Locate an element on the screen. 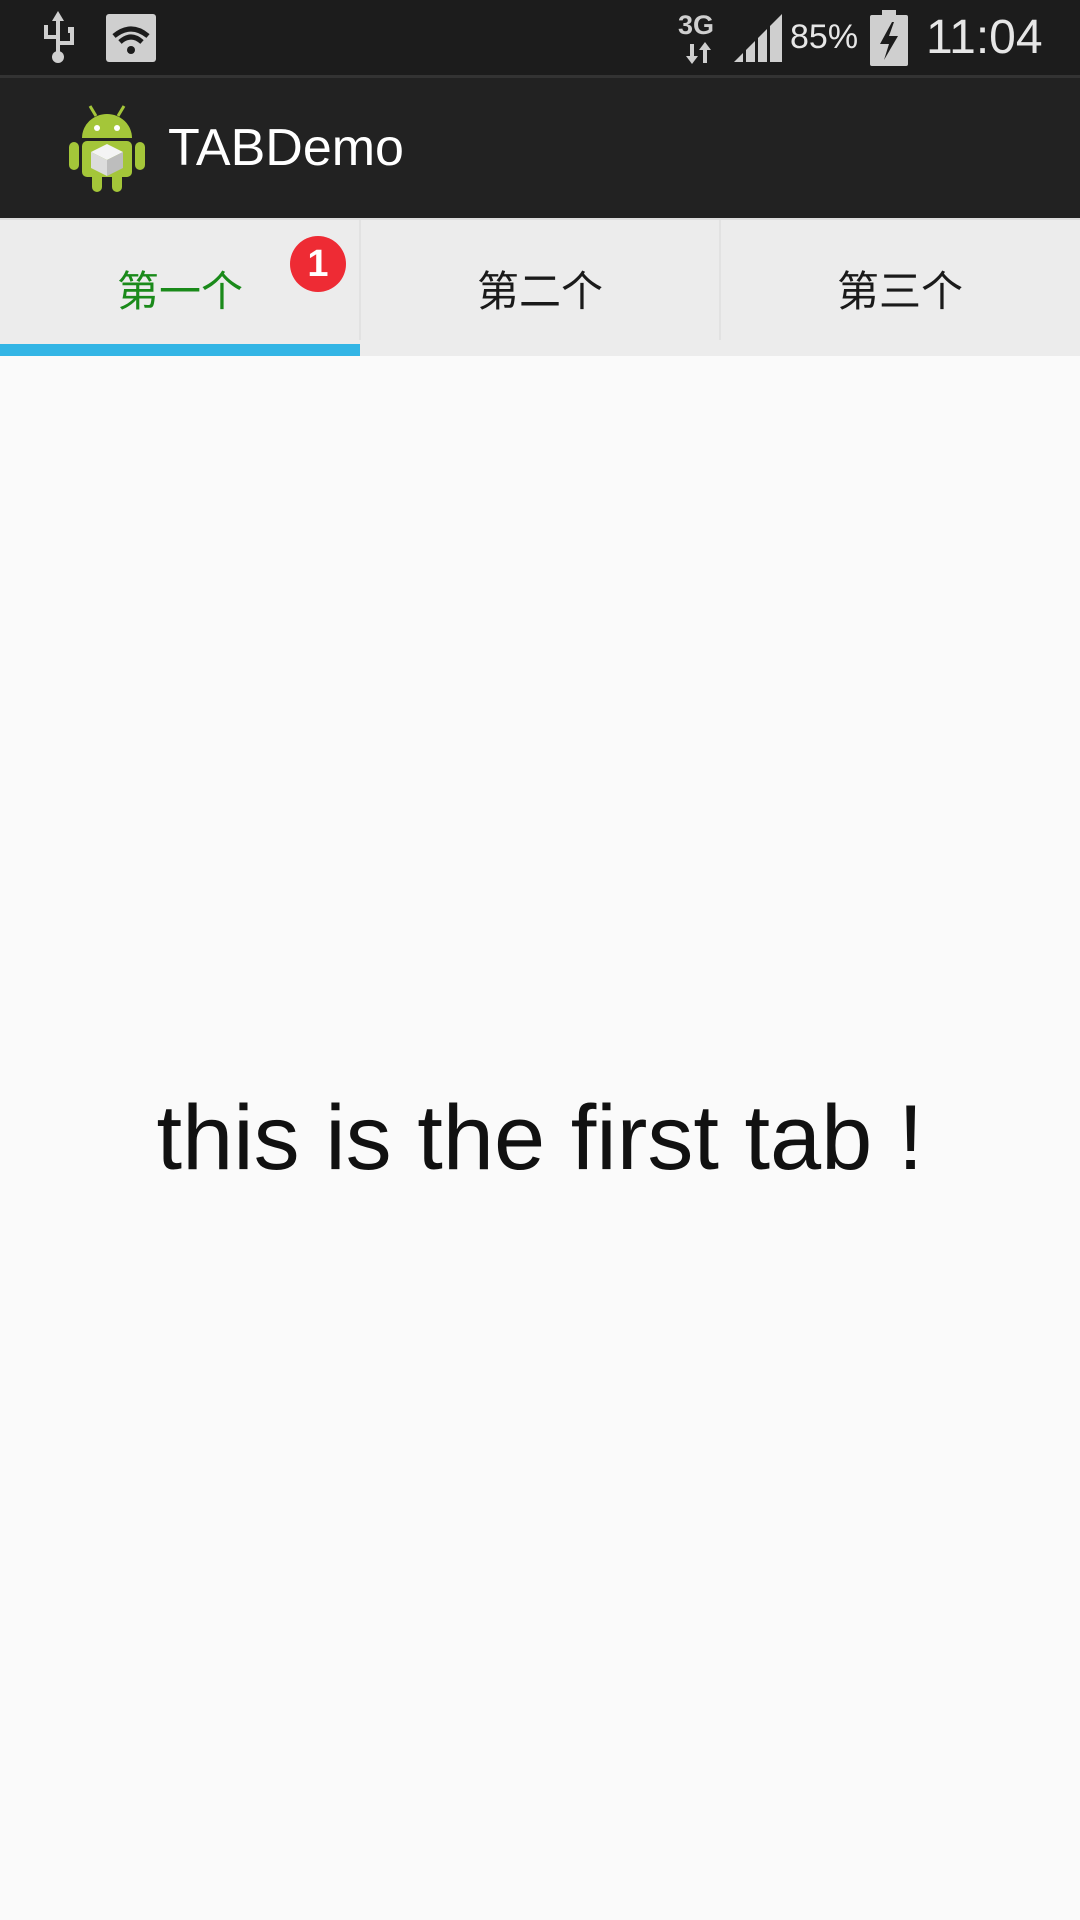  content-message: this is the first tab ! is located at coordinates (540, 1138).